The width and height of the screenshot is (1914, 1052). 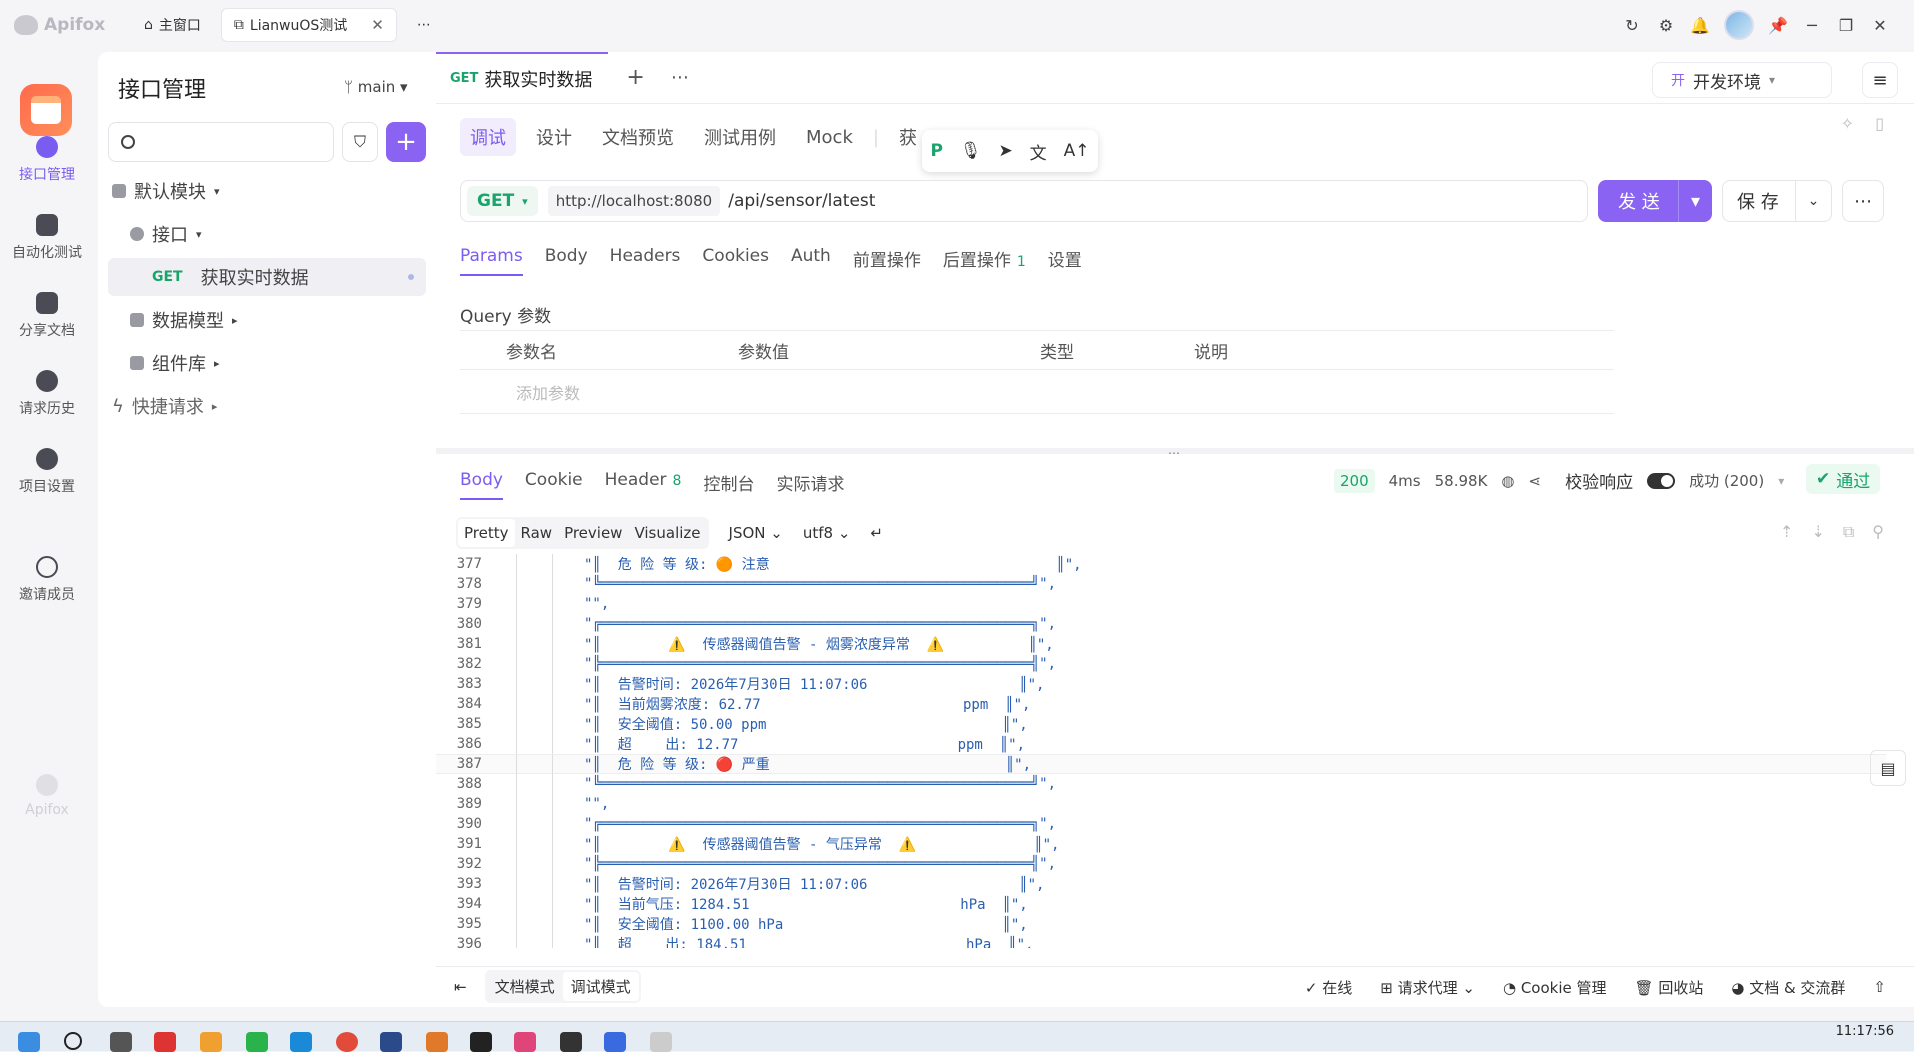 I want to click on tab-body: Body, so click(x=566, y=261).